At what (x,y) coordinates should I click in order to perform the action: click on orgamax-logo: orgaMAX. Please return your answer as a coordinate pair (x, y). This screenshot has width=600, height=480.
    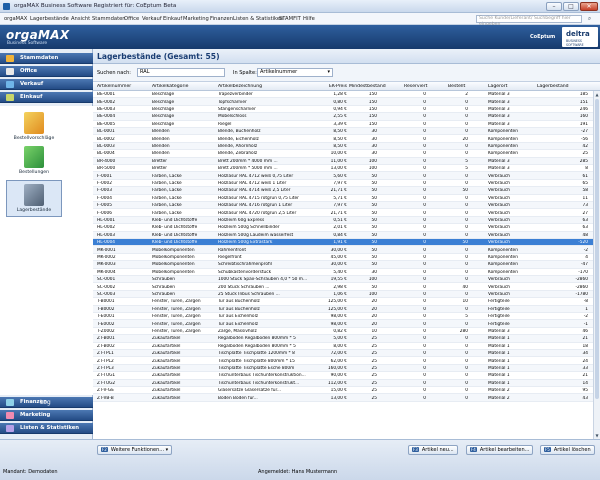
    Looking at the image, I should click on (38, 35).